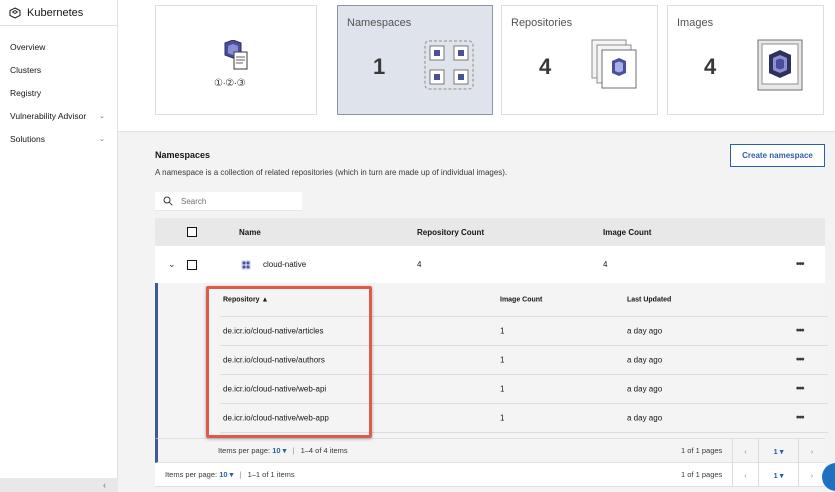 This screenshot has width=835, height=492. I want to click on sidebar-item-label: Clusters, so click(26, 69).